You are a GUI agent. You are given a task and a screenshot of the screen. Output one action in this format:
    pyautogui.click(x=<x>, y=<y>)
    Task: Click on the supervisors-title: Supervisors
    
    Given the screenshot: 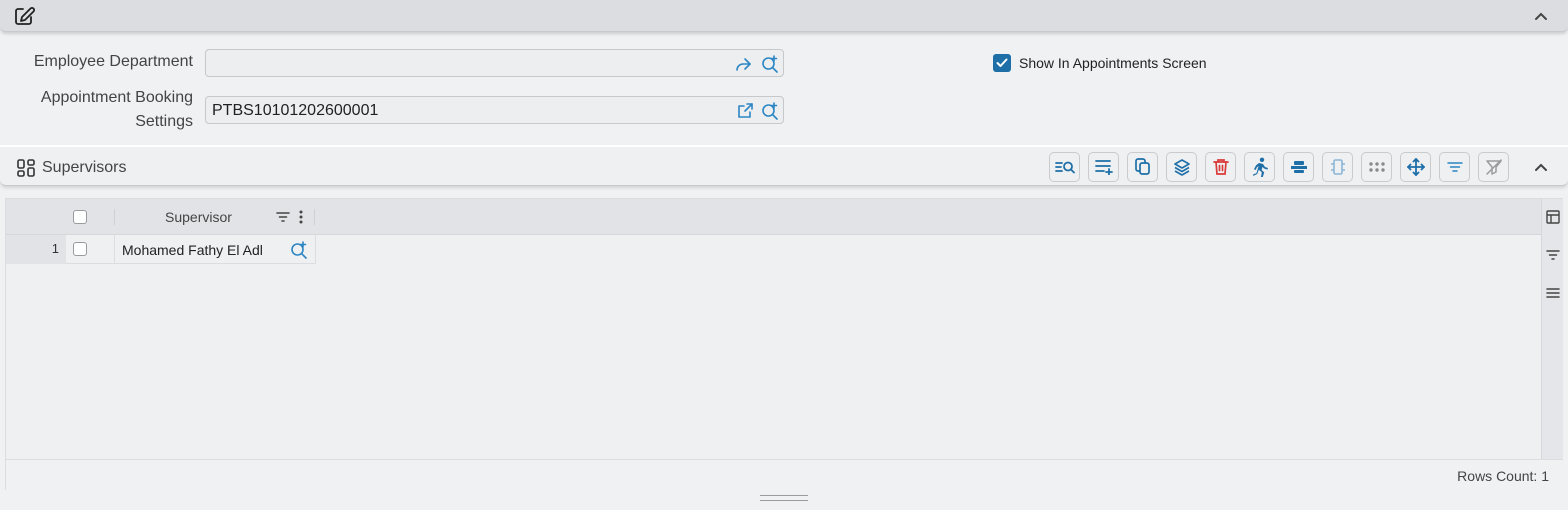 What is the action you would take?
    pyautogui.click(x=84, y=167)
    